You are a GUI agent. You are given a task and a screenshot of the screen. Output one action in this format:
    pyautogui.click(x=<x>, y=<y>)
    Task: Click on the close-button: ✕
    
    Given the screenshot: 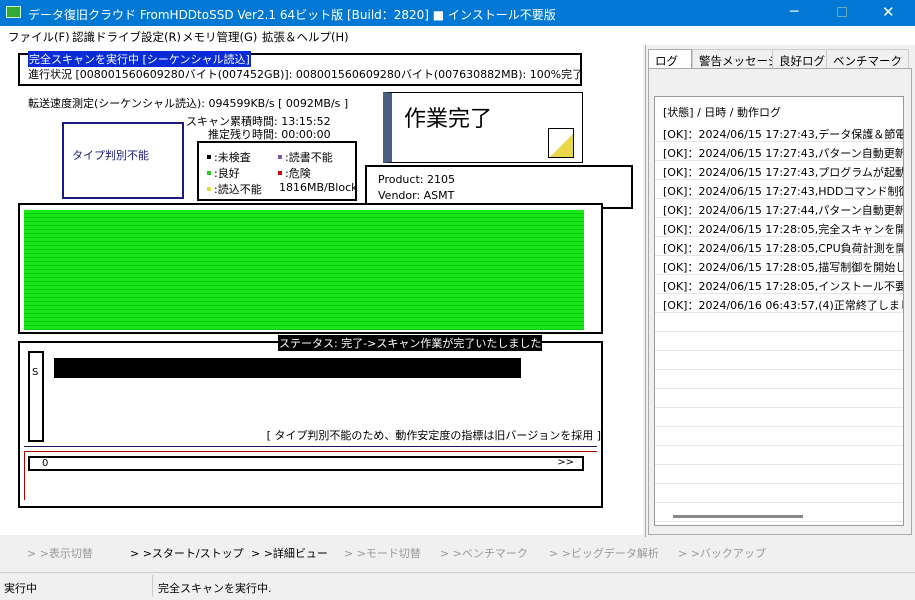 What is the action you would take?
    pyautogui.click(x=888, y=12)
    